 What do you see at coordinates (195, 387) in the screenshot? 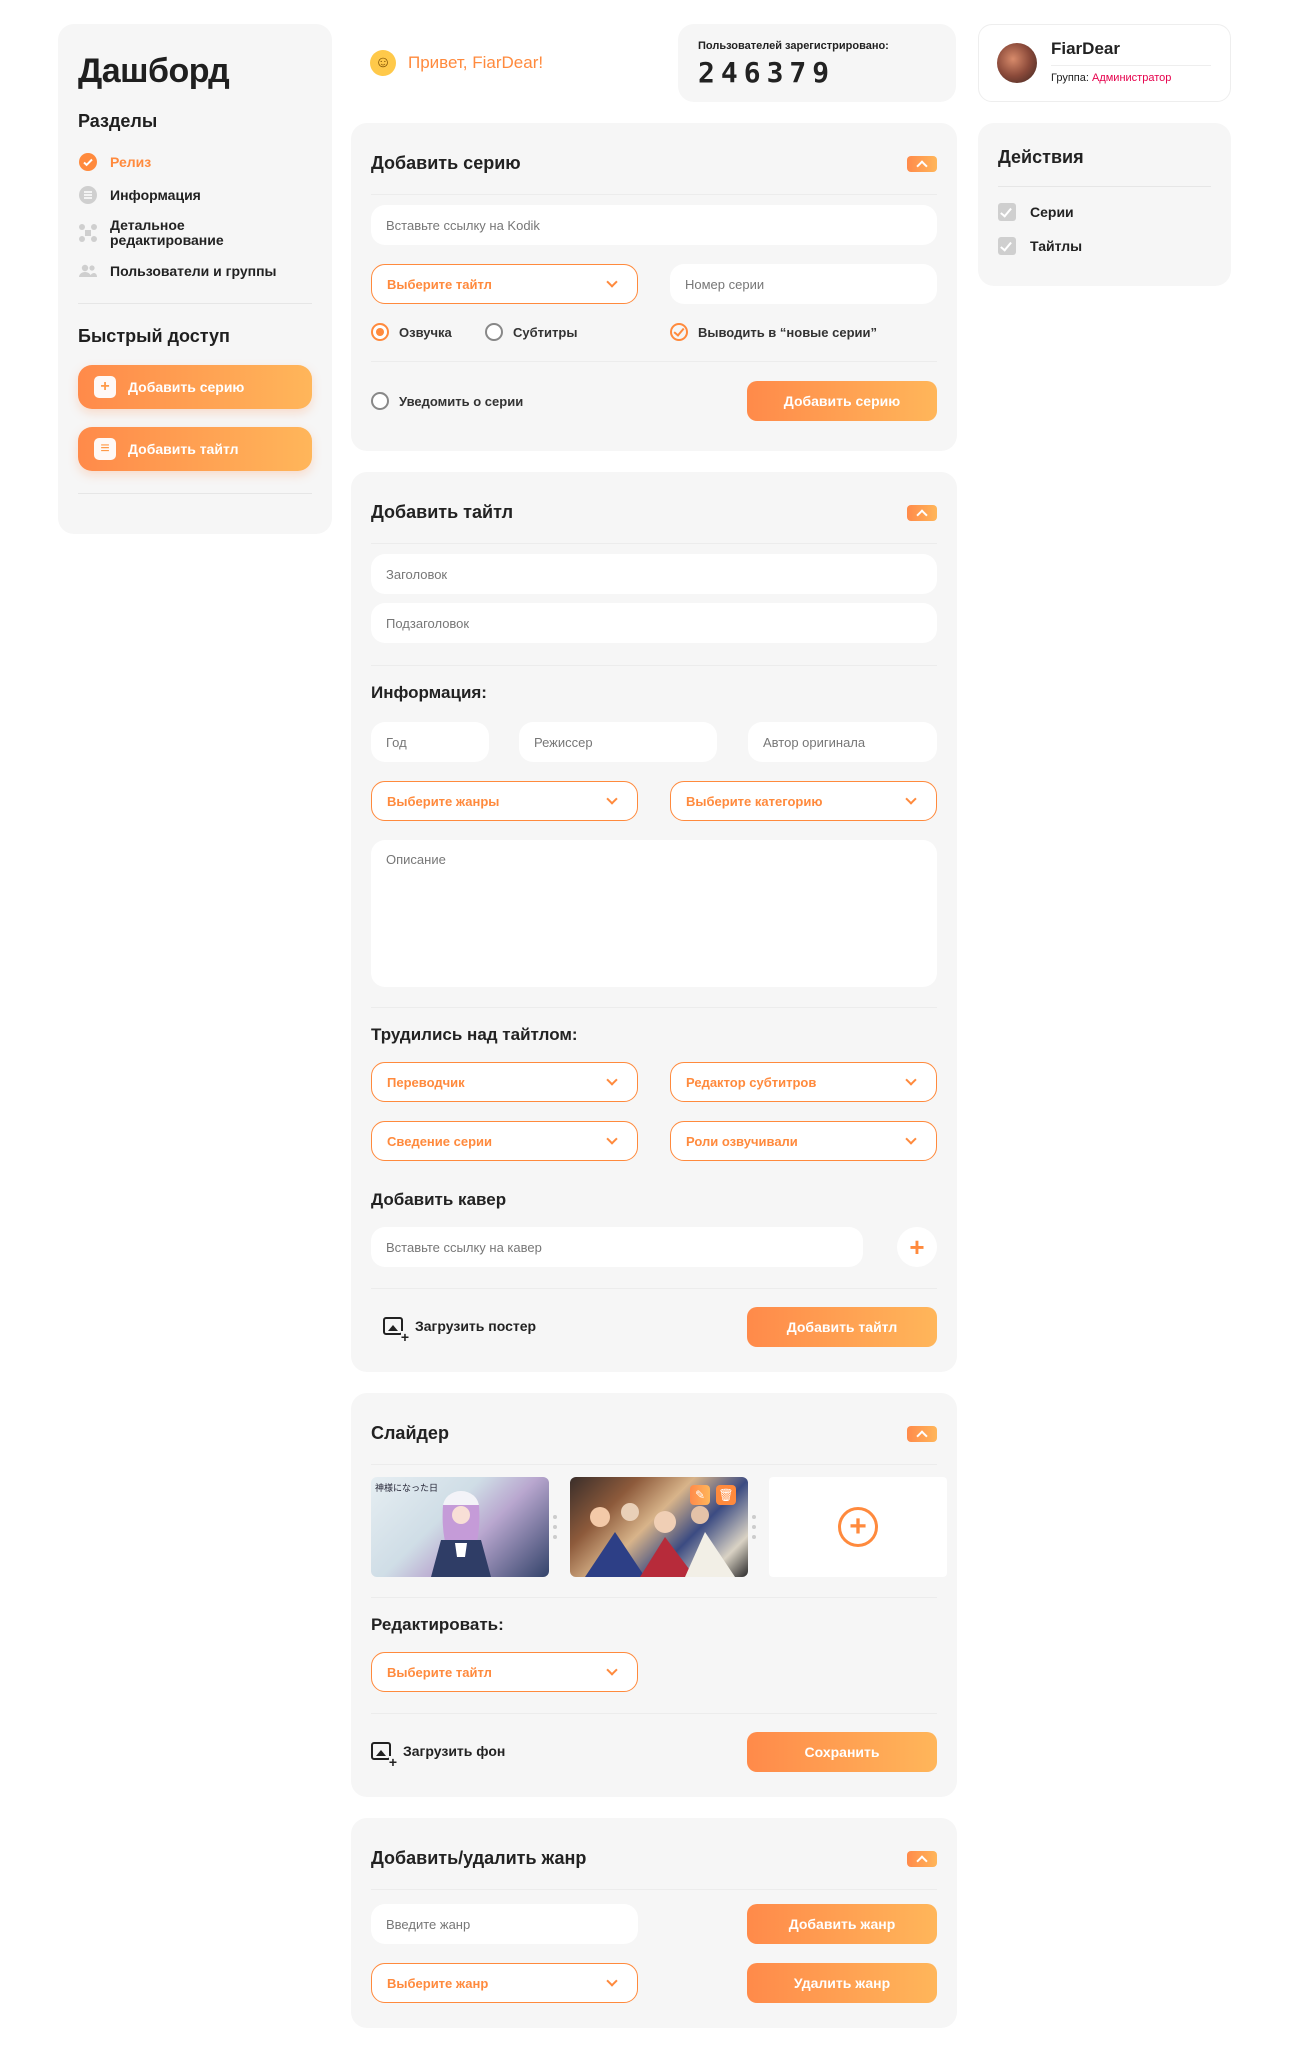
I see `quick-add-episode-button: + Добавить серию` at bounding box center [195, 387].